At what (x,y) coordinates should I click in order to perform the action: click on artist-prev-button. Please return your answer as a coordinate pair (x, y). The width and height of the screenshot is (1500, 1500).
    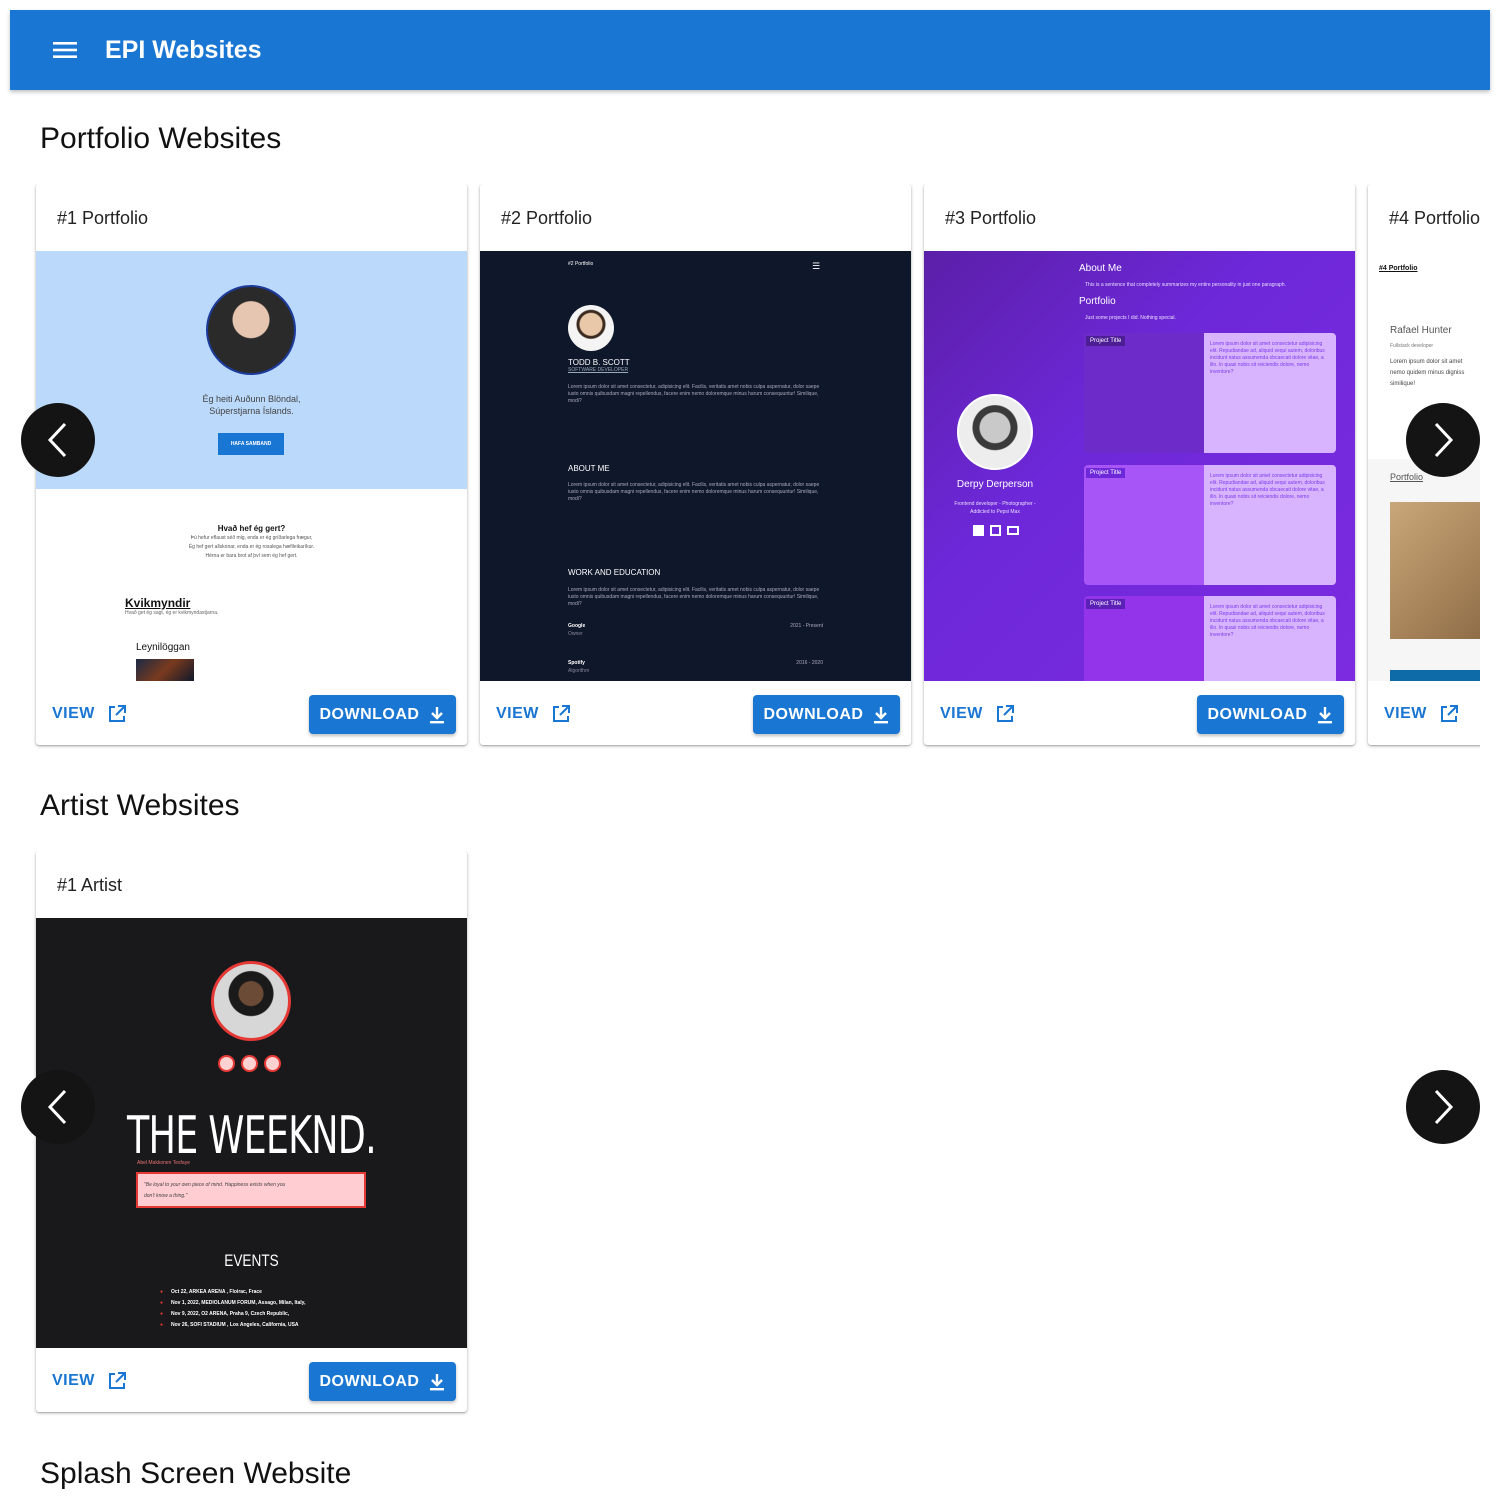
    Looking at the image, I should click on (58, 1107).